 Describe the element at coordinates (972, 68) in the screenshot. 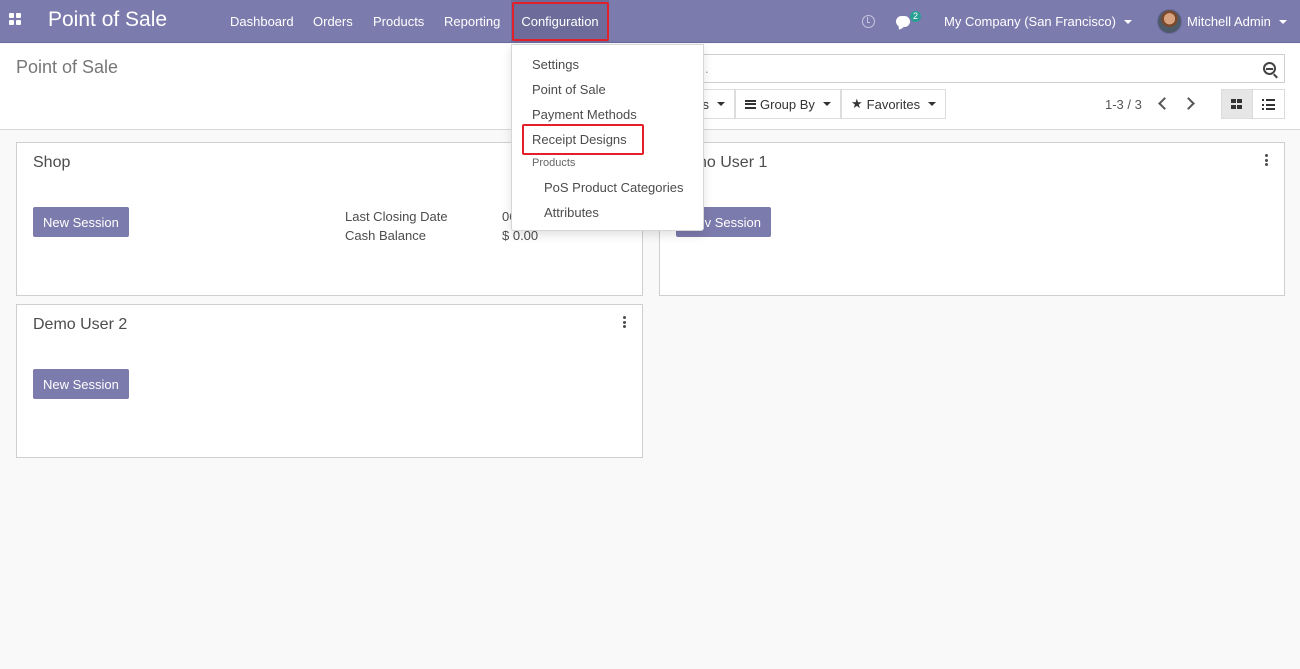

I see `search-input: .` at that location.